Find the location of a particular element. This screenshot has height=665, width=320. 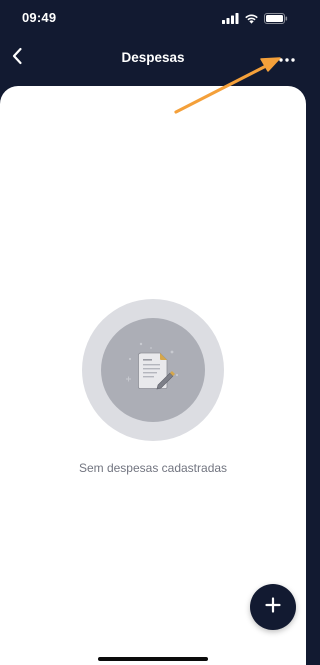

nav-bar: Despesas is located at coordinates (153, 59).